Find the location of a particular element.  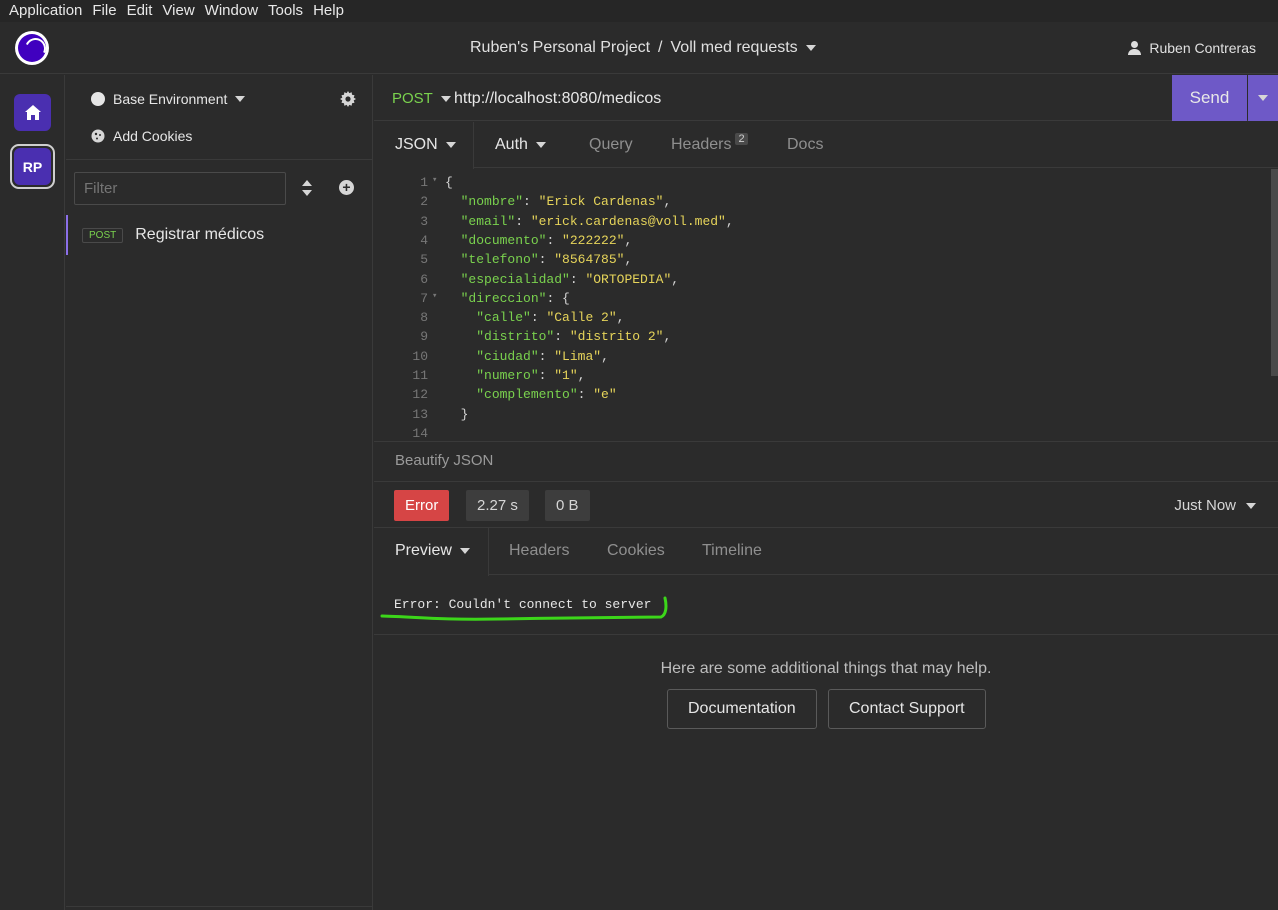

menu-help: Help is located at coordinates (328, 11).